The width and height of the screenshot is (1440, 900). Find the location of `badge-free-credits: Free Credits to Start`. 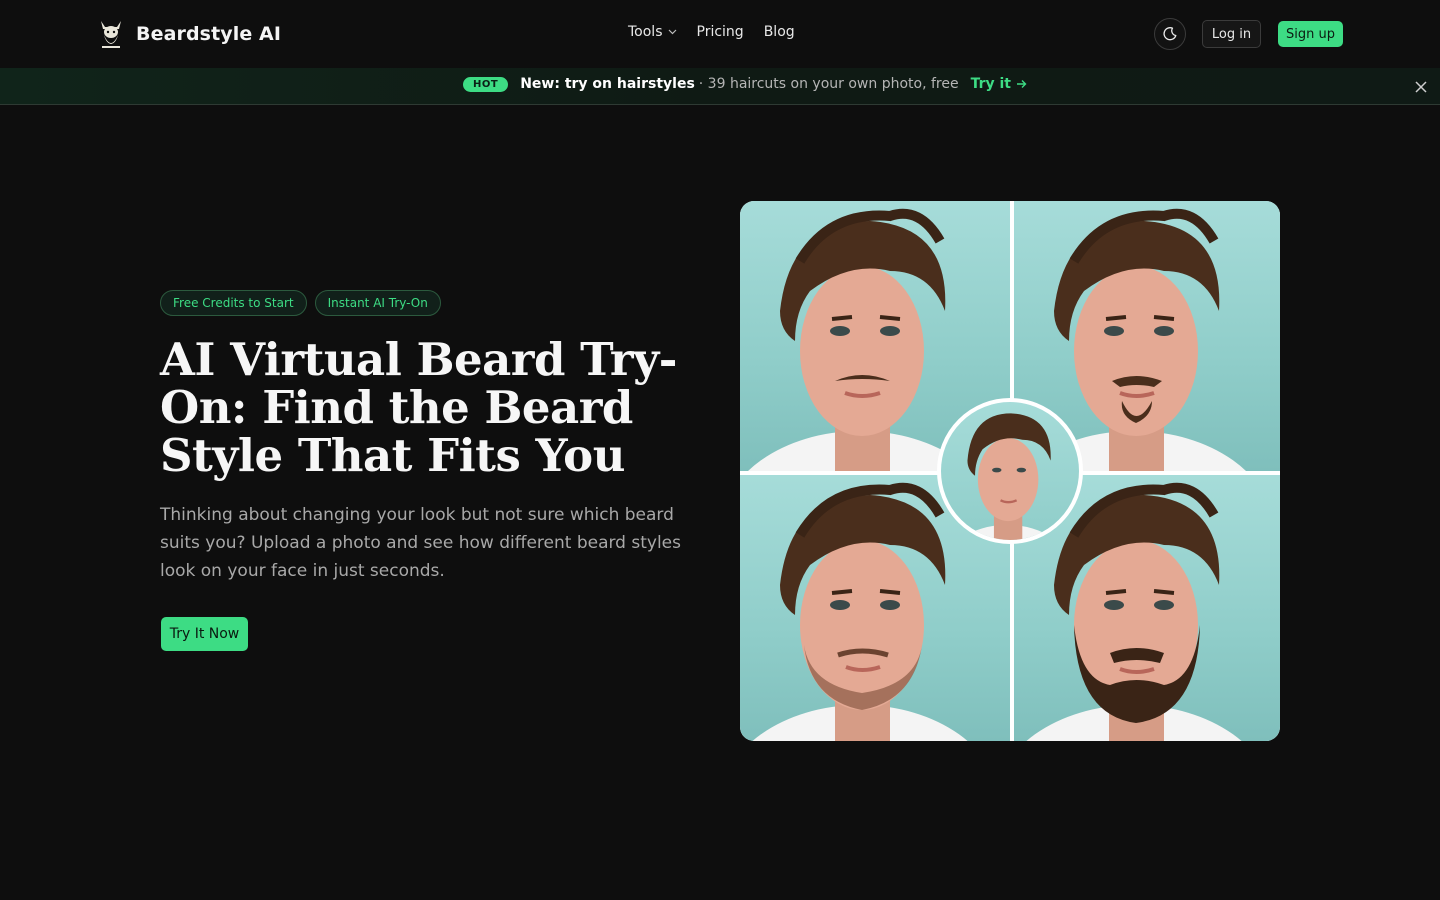

badge-free-credits: Free Credits to Start is located at coordinates (233, 303).